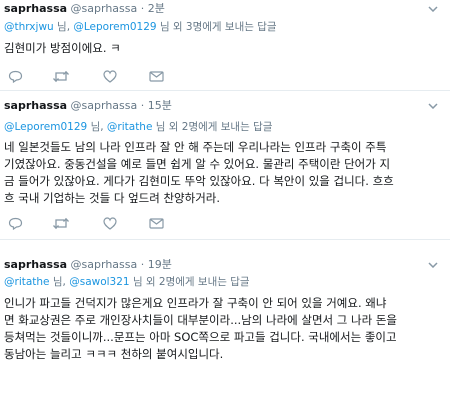 This screenshot has height=398, width=450. I want to click on reply-context: @thrxjwu 님, @Leporem0129 님 외 3명에게 보내는 답글, so click(140, 27).